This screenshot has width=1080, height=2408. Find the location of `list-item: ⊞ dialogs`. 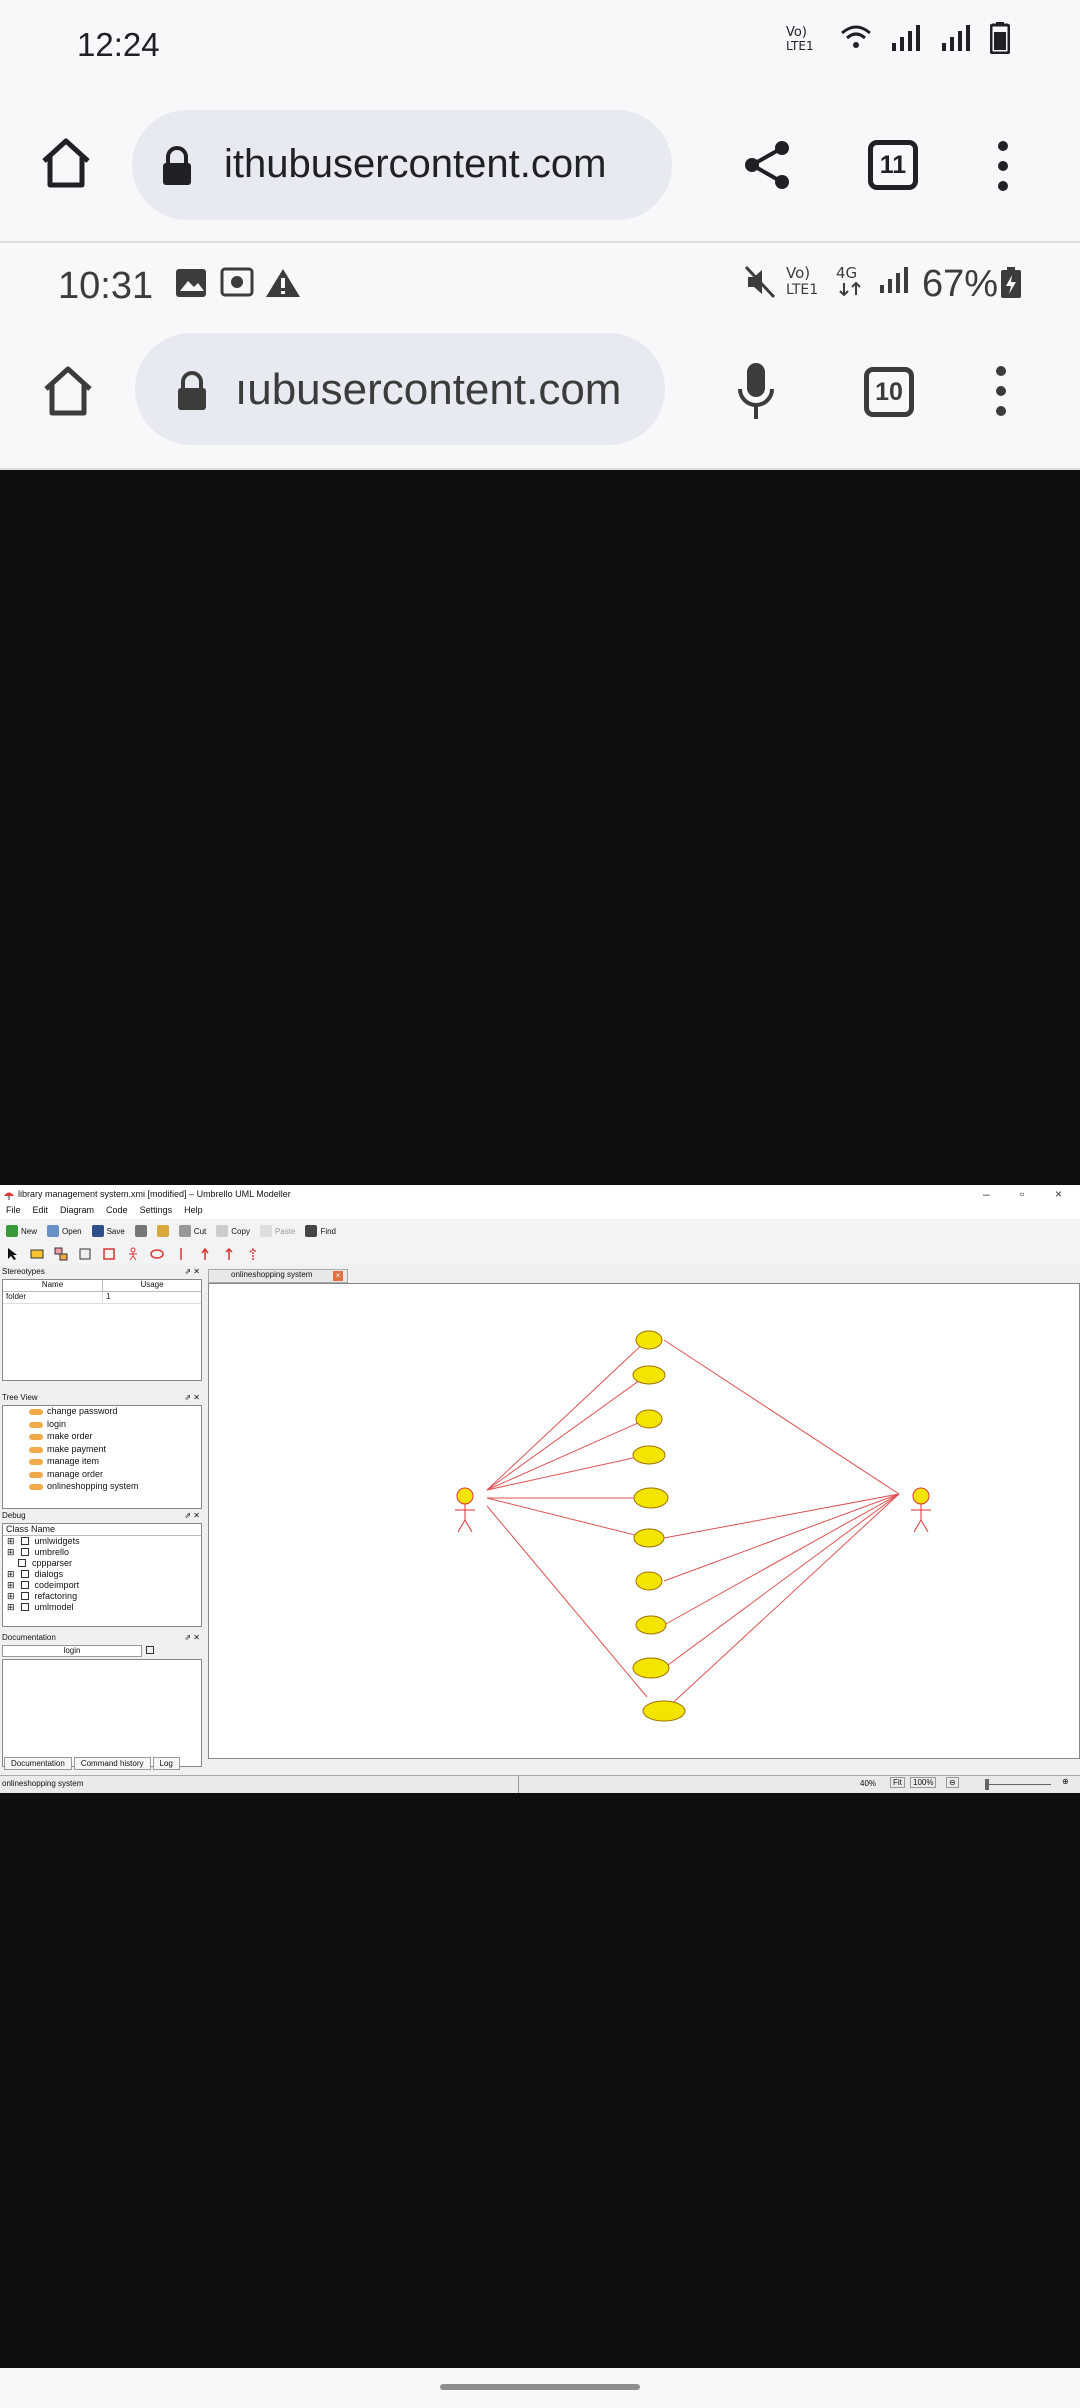

list-item: ⊞ dialogs is located at coordinates (102, 1574).